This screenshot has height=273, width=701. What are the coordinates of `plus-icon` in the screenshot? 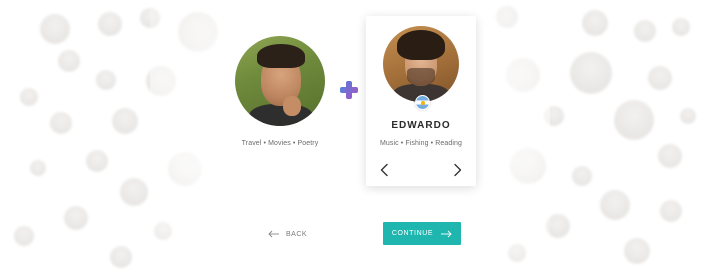 It's located at (349, 90).